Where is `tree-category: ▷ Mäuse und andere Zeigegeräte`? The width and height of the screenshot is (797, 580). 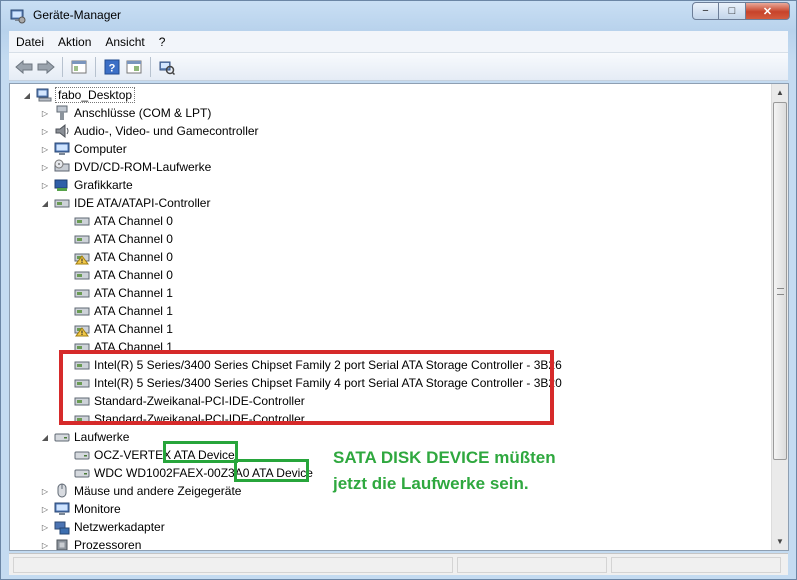
tree-category: ▷ Mäuse und andere Zeigegeräte is located at coordinates (141, 491).